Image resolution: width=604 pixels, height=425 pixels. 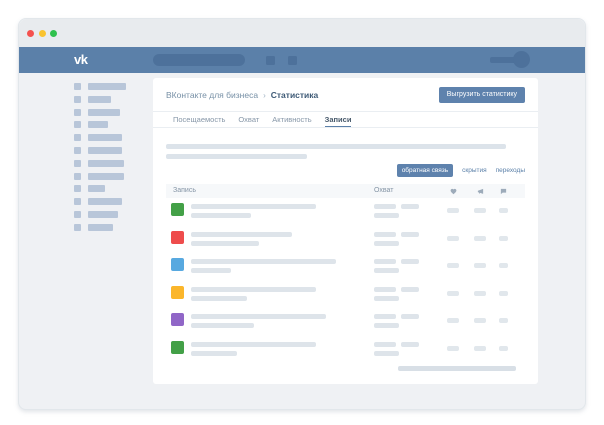 What do you see at coordinates (481, 95) in the screenshot?
I see `export-statistics-button: Выгрузить статистику` at bounding box center [481, 95].